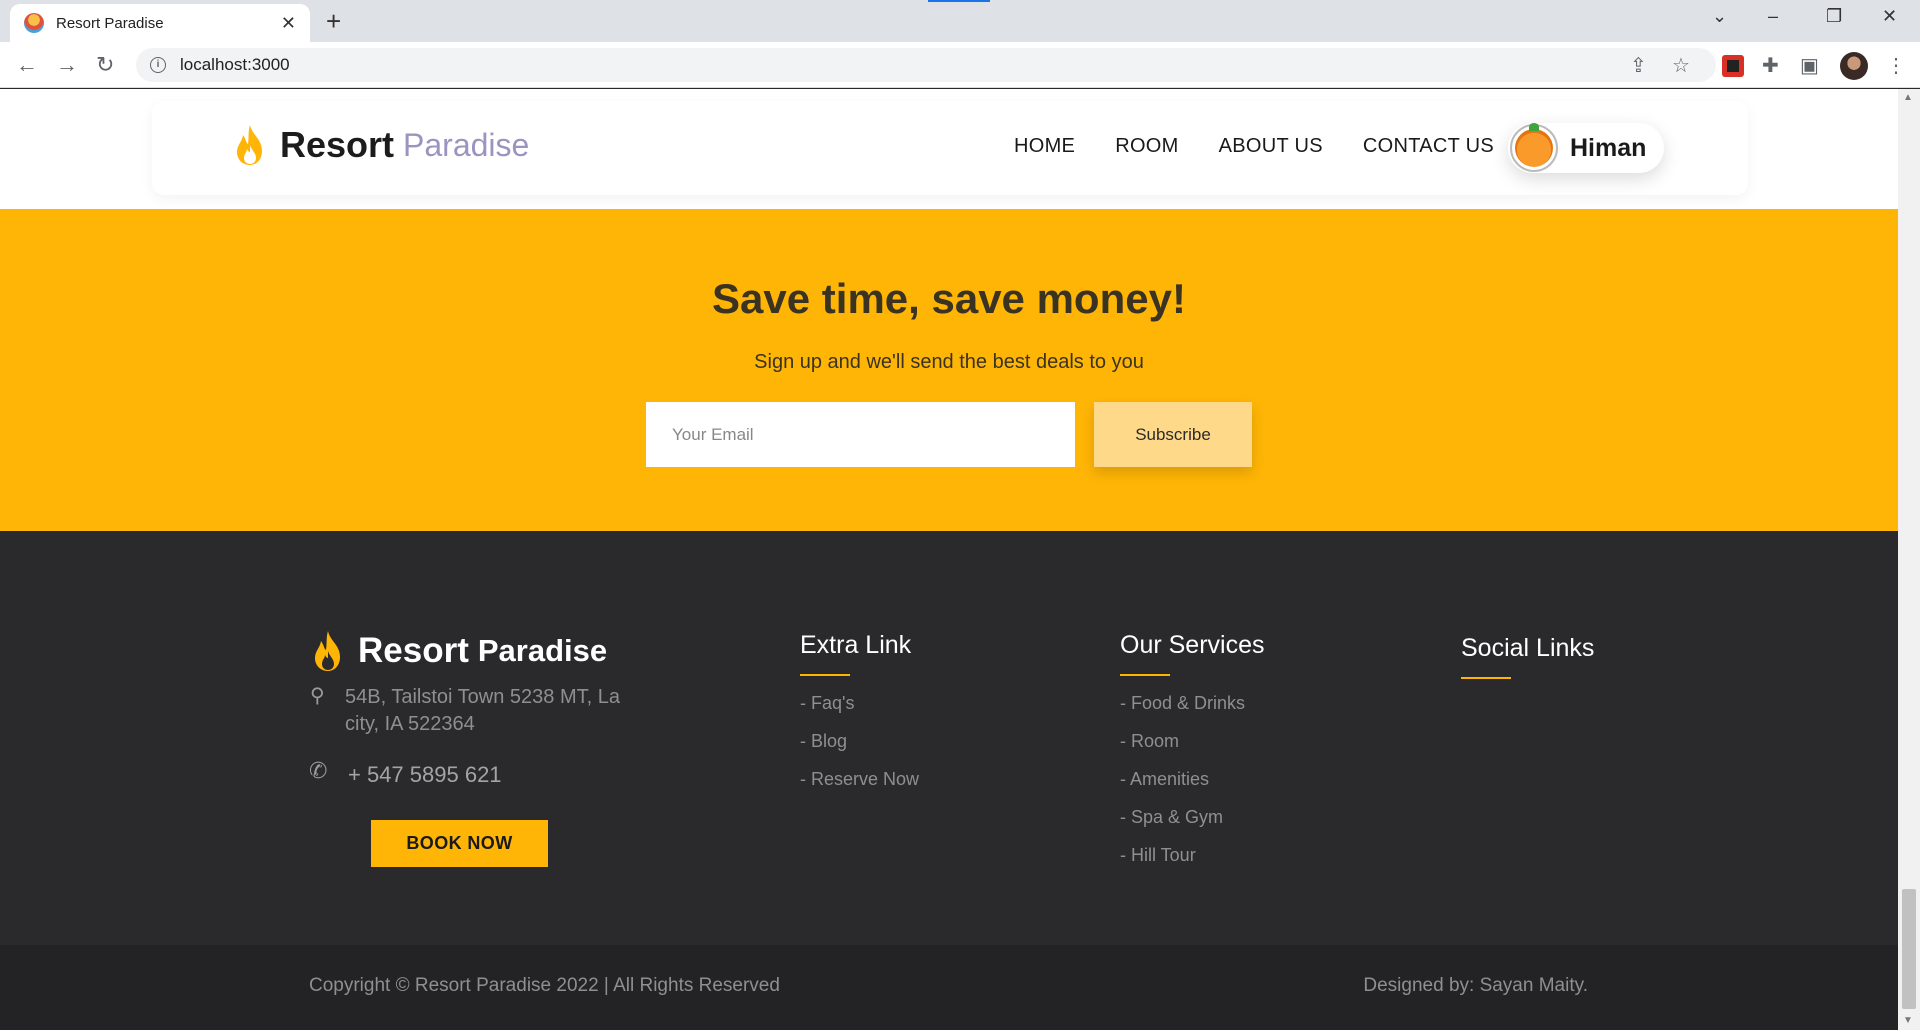  What do you see at coordinates (34, 23) in the screenshot?
I see `favicon-icon` at bounding box center [34, 23].